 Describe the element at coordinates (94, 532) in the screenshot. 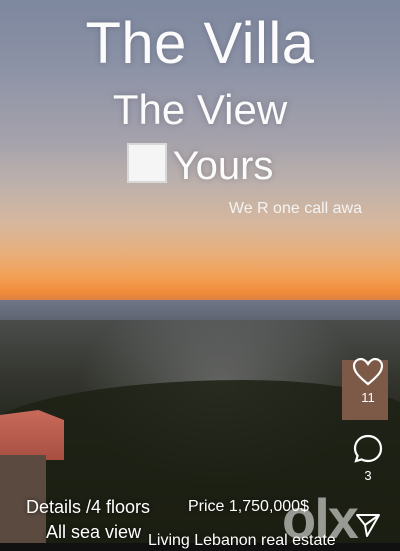

I see `sea-view-text: All sea view` at that location.